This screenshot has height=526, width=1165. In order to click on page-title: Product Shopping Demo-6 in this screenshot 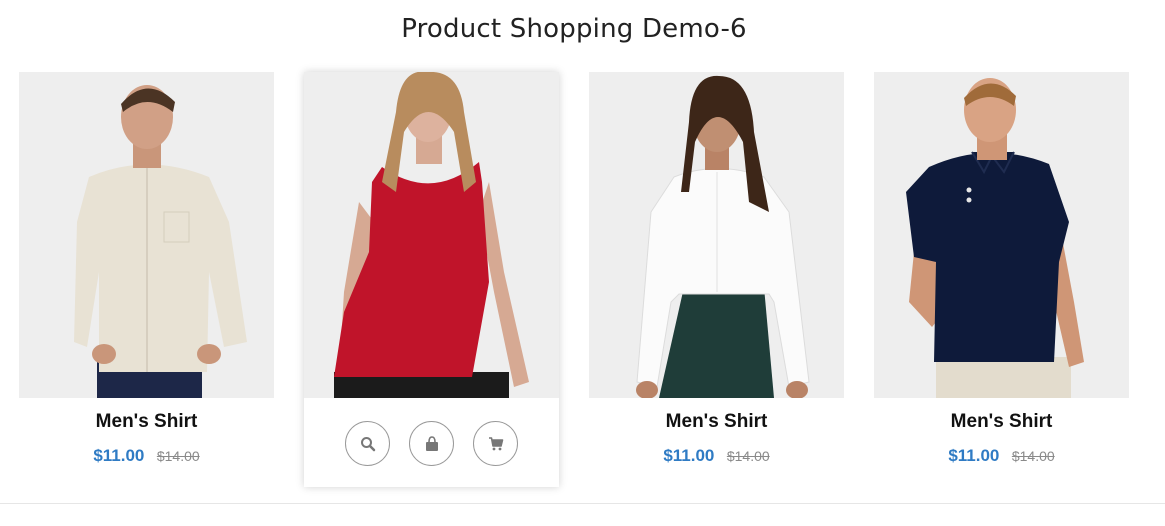, I will do `click(574, 29)`.